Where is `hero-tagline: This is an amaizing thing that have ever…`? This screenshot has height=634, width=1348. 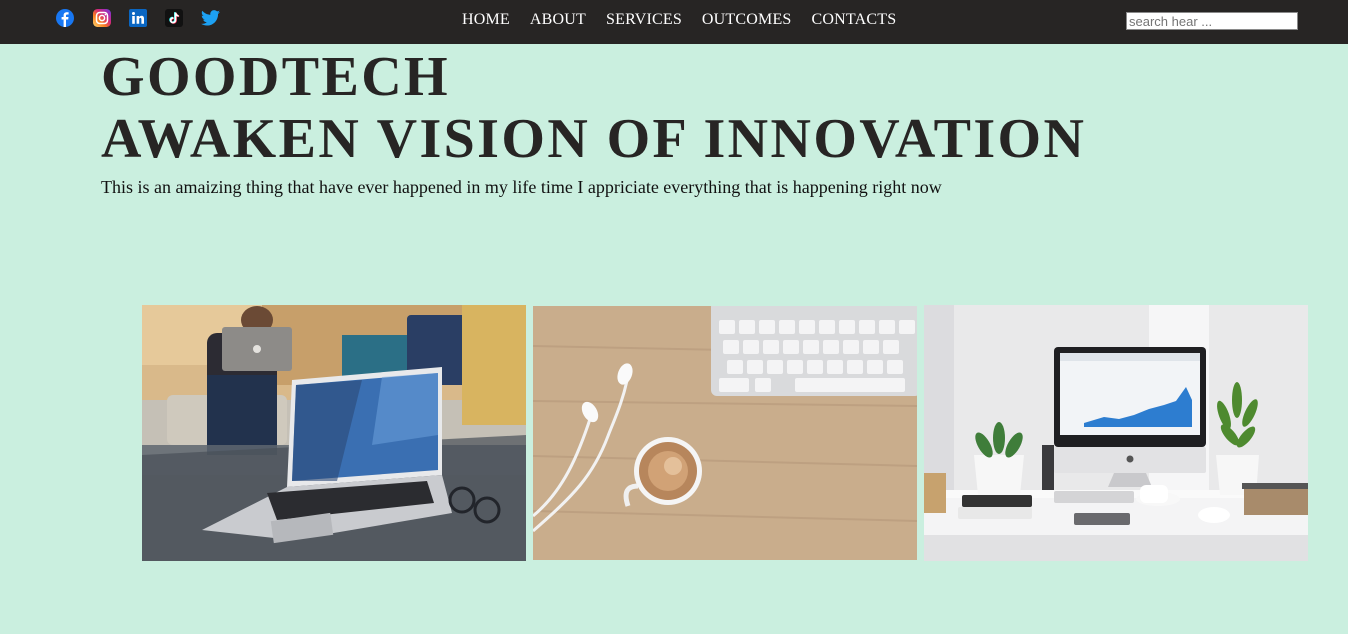
hero-tagline: This is an amaizing thing that have ever… is located at coordinates (521, 187).